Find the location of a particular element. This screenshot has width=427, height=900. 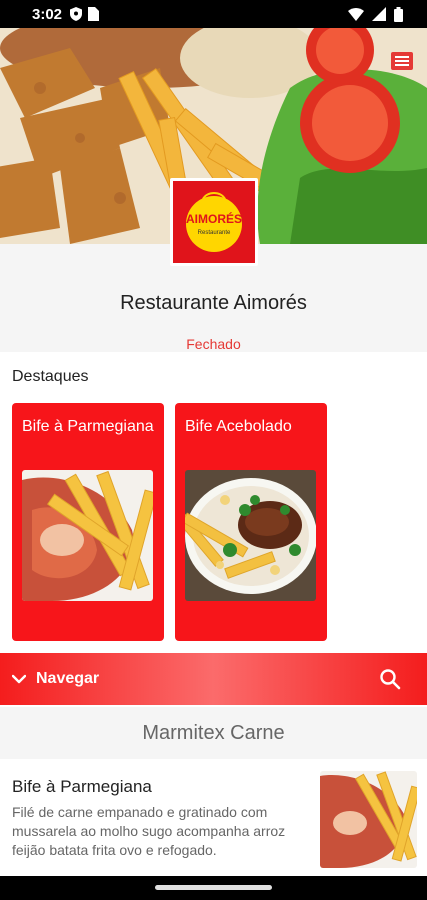

product-name: Bife à Parmegiana is located at coordinates (82, 786).